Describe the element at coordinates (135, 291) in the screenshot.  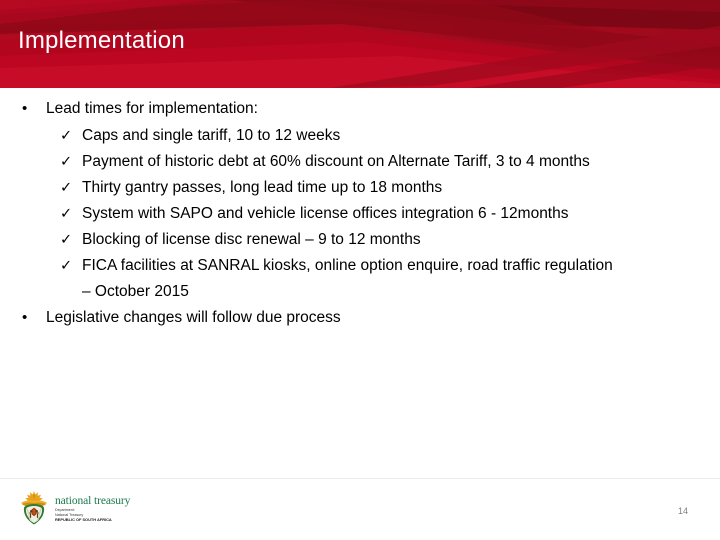
I see `bullet-text-continuation: – October 2015` at that location.